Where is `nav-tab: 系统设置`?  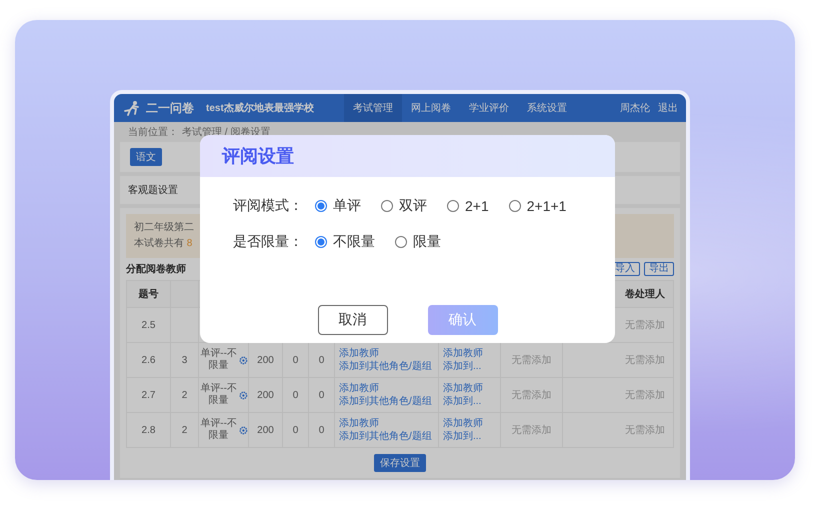 nav-tab: 系统设置 is located at coordinates (547, 108).